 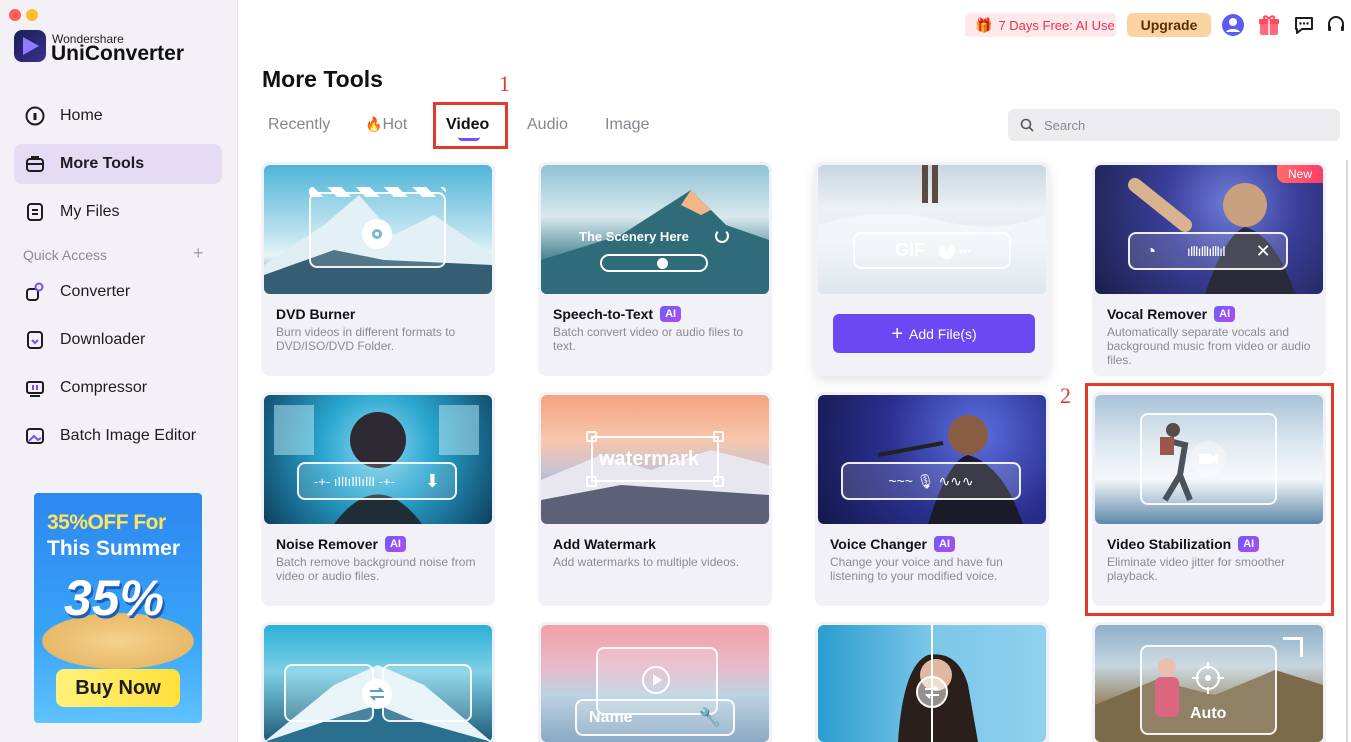 What do you see at coordinates (1174, 125) in the screenshot?
I see `search-field: Search` at bounding box center [1174, 125].